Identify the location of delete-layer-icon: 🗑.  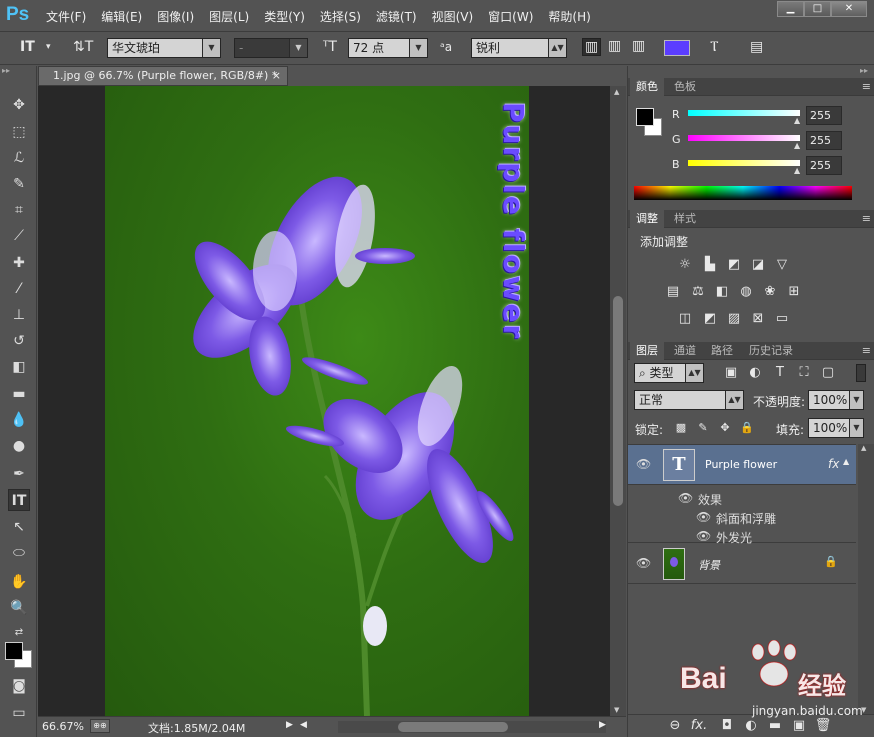
(823, 726).